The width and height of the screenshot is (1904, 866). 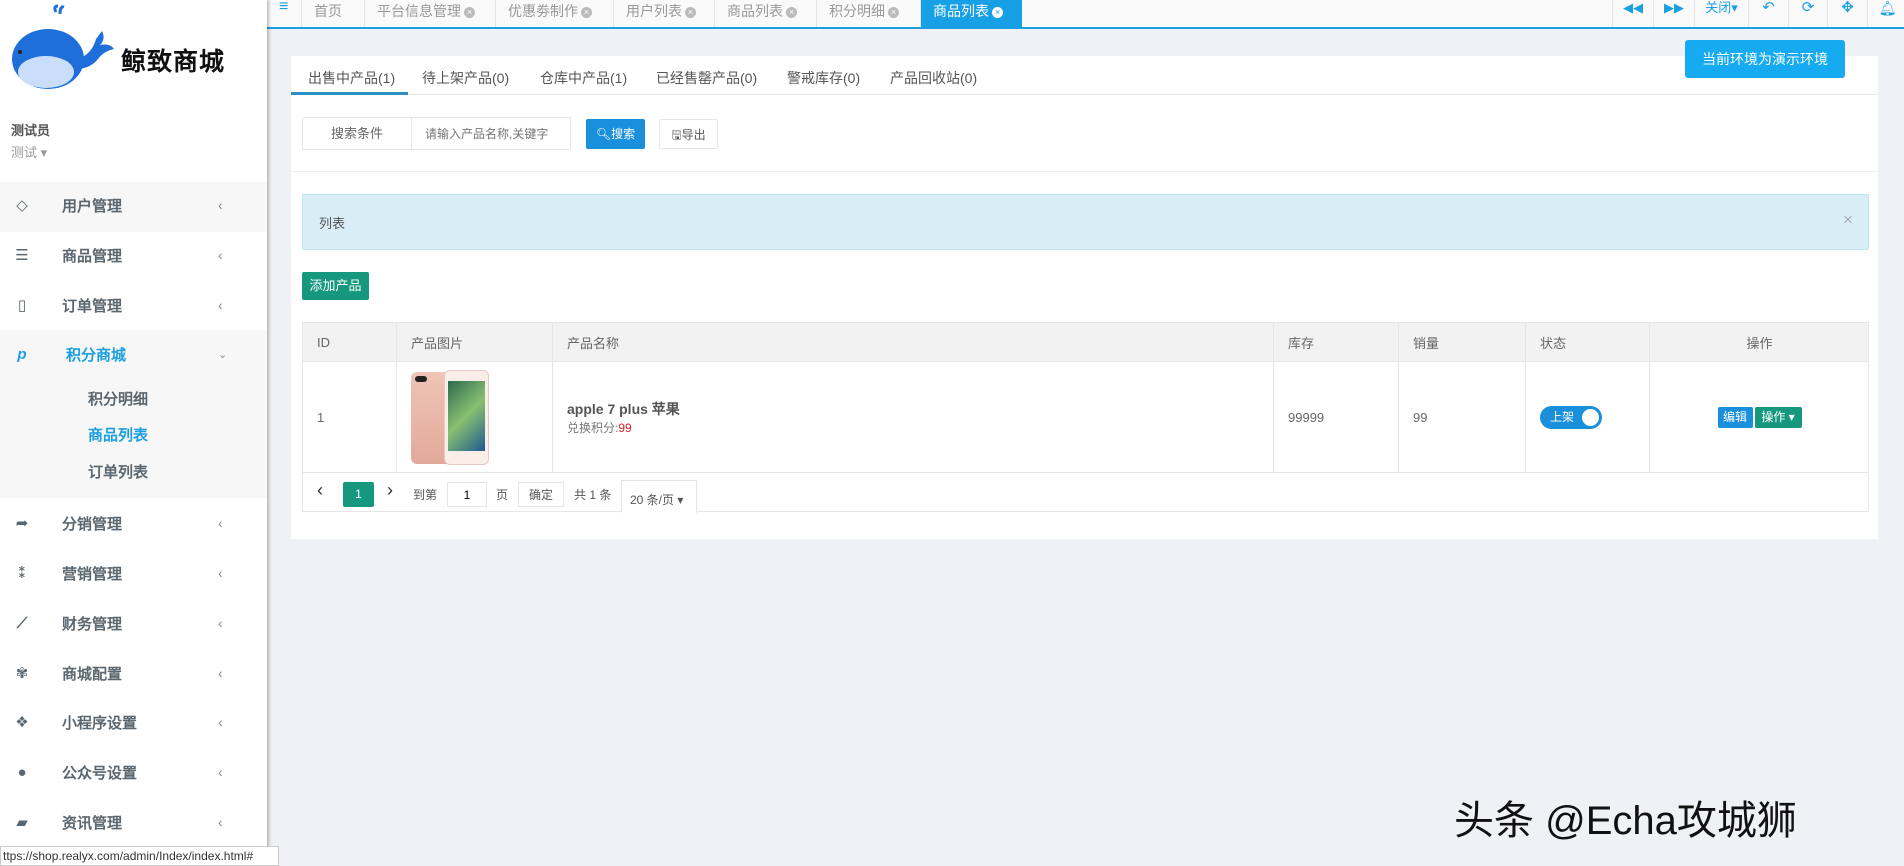 I want to click on tab-label: 优惠劵制作, so click(x=543, y=11).